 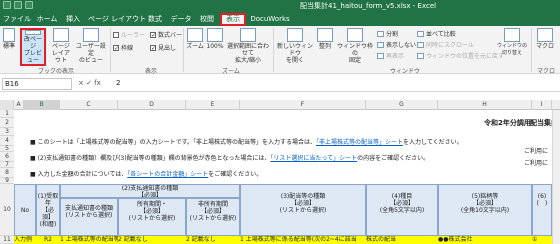 I want to click on cell-year: R2, so click(x=48, y=240).